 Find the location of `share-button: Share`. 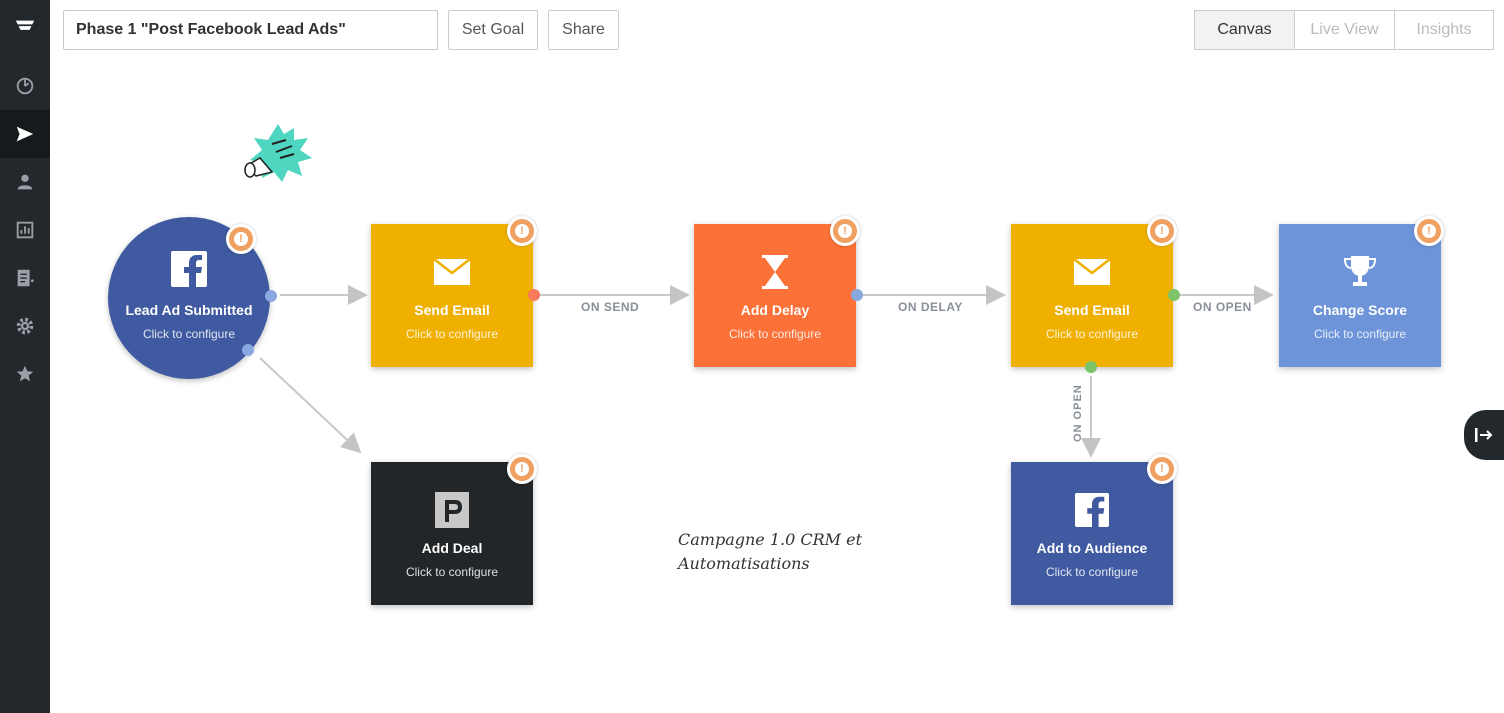

share-button: Share is located at coordinates (583, 30).